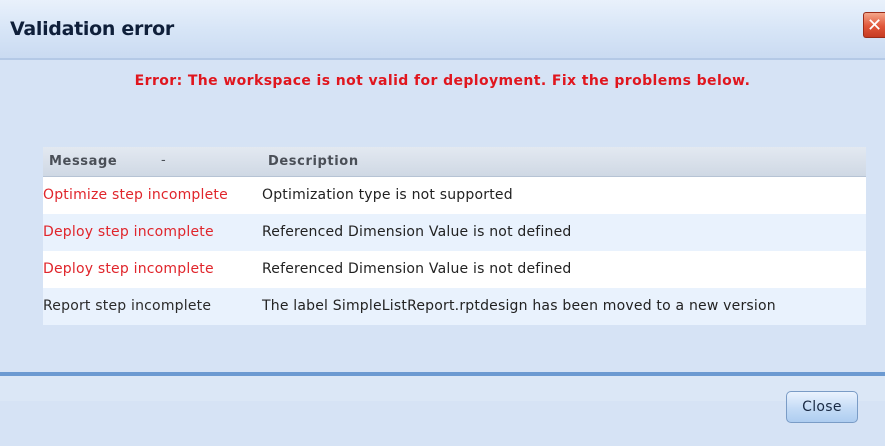  Describe the element at coordinates (442, 30) in the screenshot. I see `title-bar: Validation error ✕` at that location.